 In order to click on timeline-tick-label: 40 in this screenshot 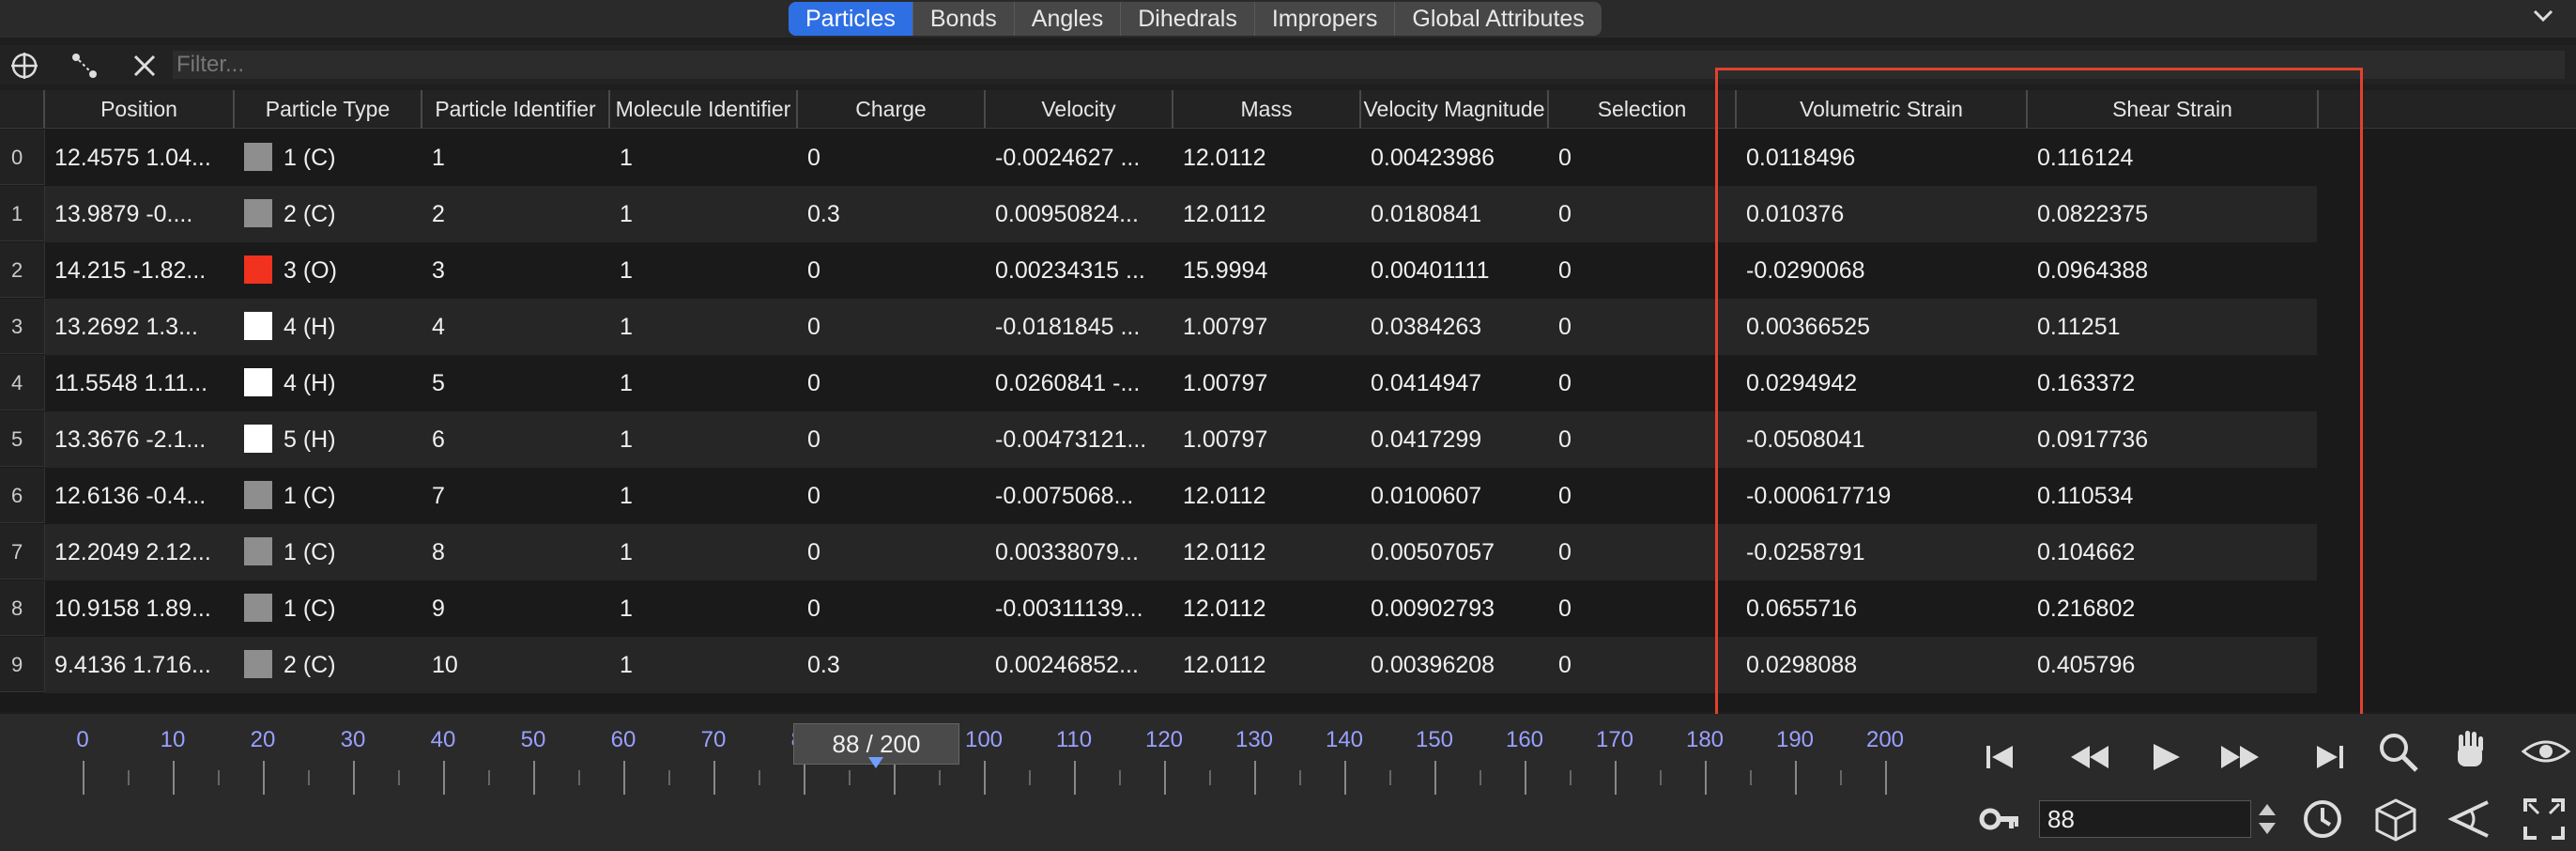, I will do `click(443, 739)`.